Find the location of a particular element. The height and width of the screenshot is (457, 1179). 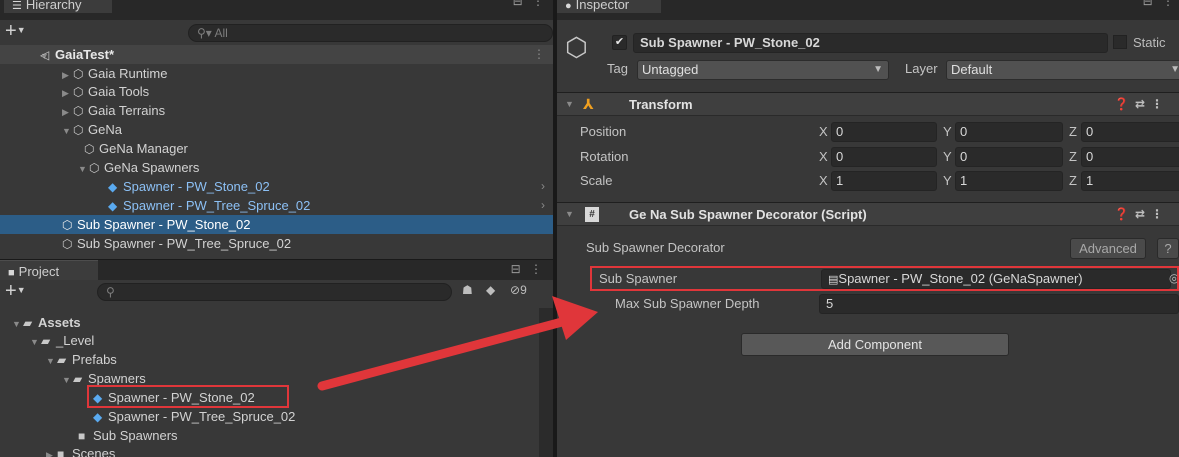

info-icon: ● is located at coordinates (568, 6).